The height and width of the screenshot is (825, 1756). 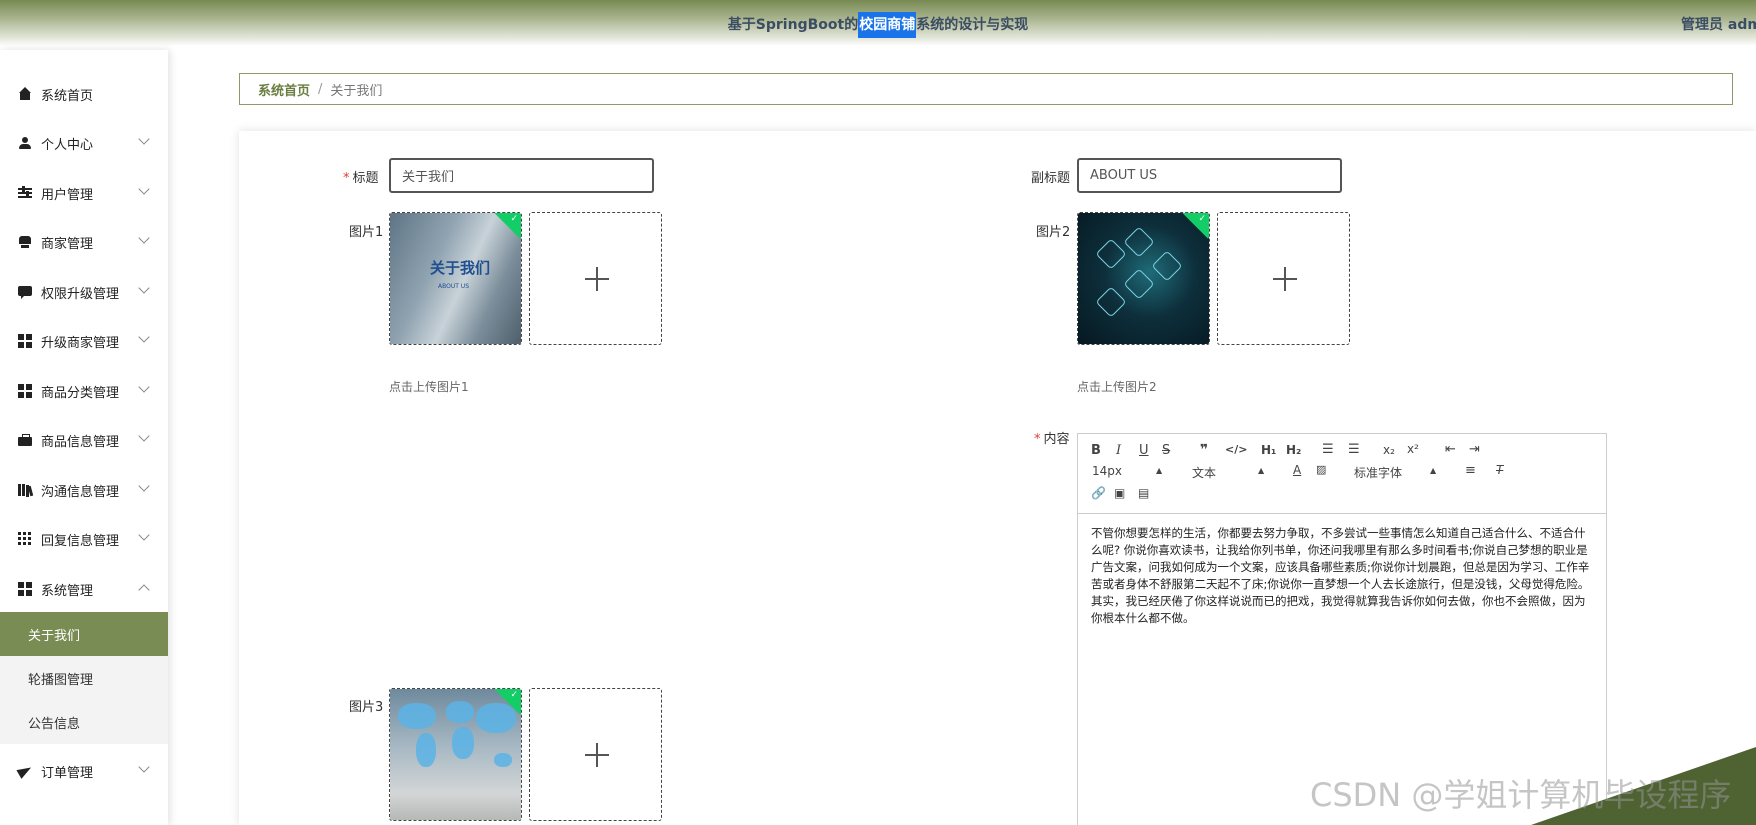 What do you see at coordinates (455, 754) in the screenshot?
I see `image3-thumbnail: ✓` at bounding box center [455, 754].